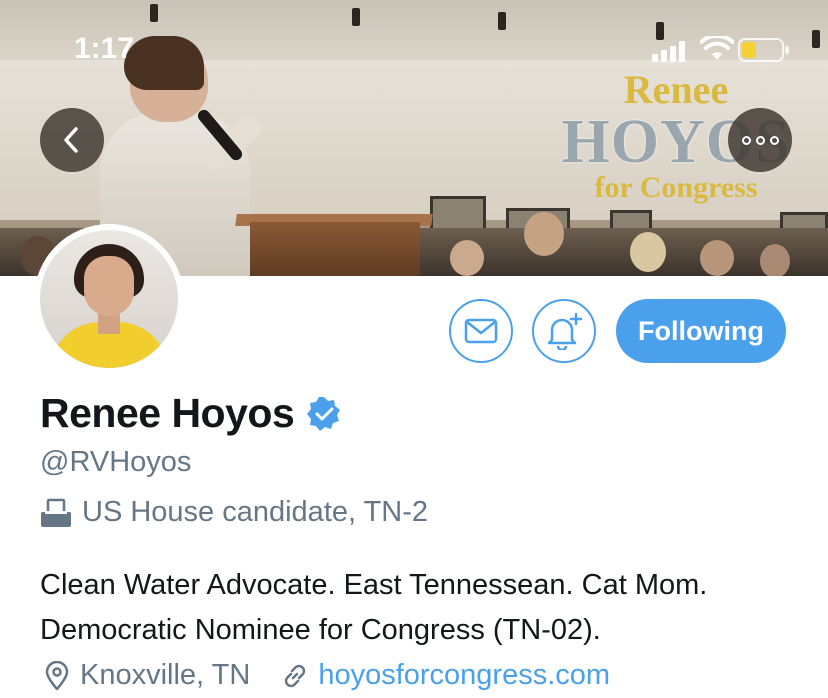 The width and height of the screenshot is (828, 698). I want to click on back-button, so click(72, 140).